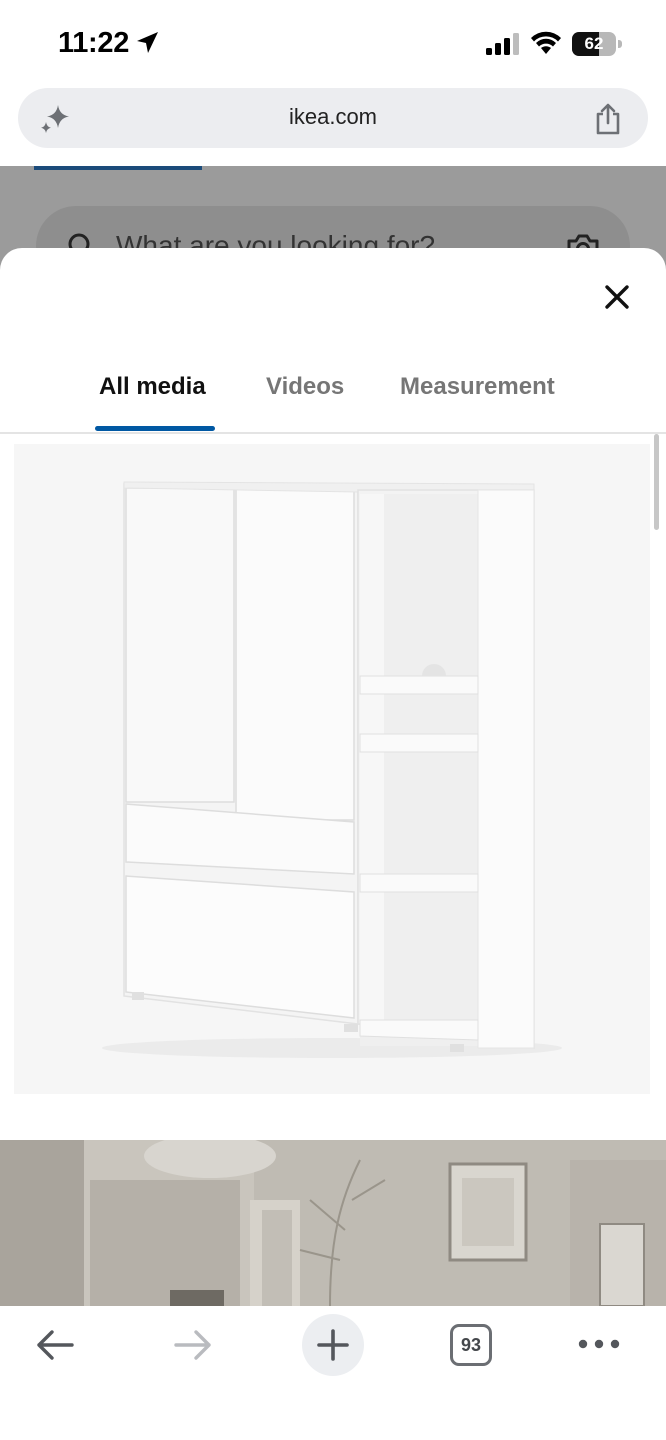 This screenshot has width=666, height=1440. What do you see at coordinates (477, 387) in the screenshot?
I see `tab-measurement: Measurement` at bounding box center [477, 387].